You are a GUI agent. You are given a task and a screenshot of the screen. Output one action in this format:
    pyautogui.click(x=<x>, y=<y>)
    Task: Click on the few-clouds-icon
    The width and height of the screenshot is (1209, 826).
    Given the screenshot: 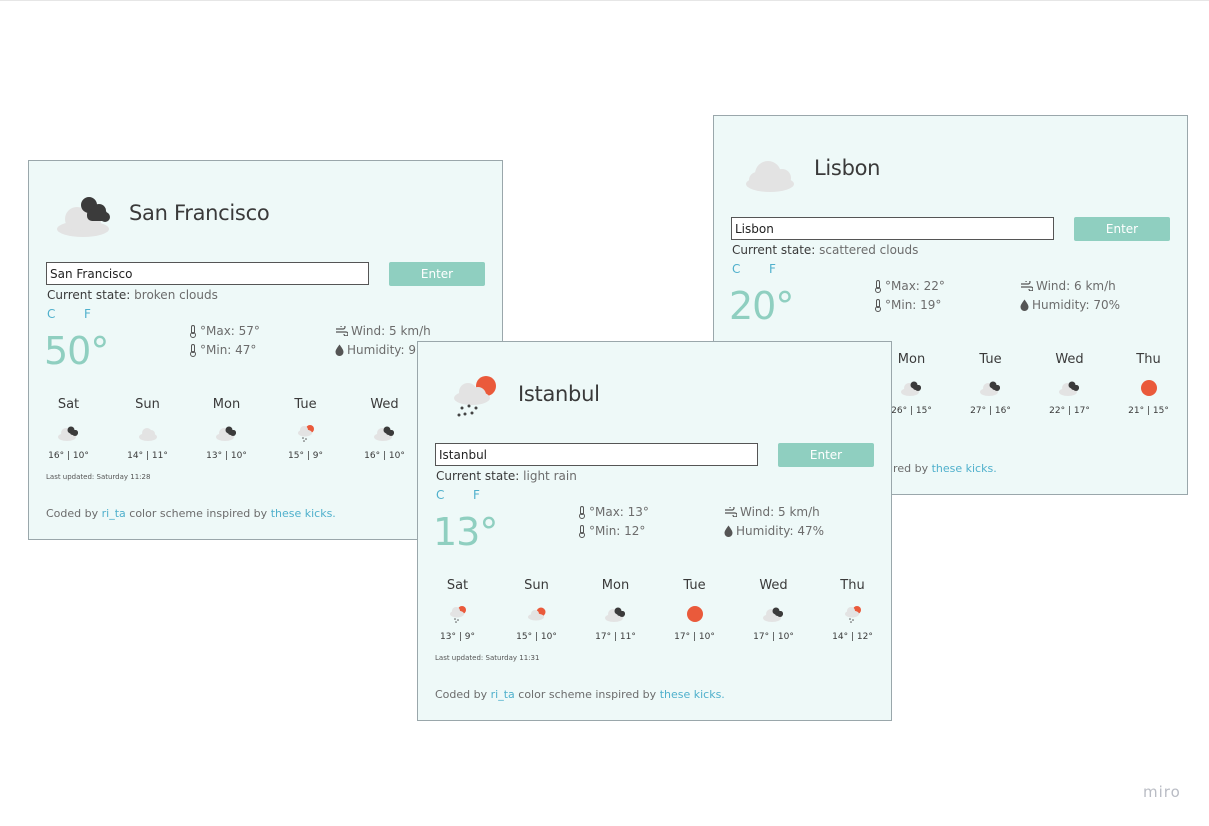 What is the action you would take?
    pyautogui.click(x=147, y=434)
    